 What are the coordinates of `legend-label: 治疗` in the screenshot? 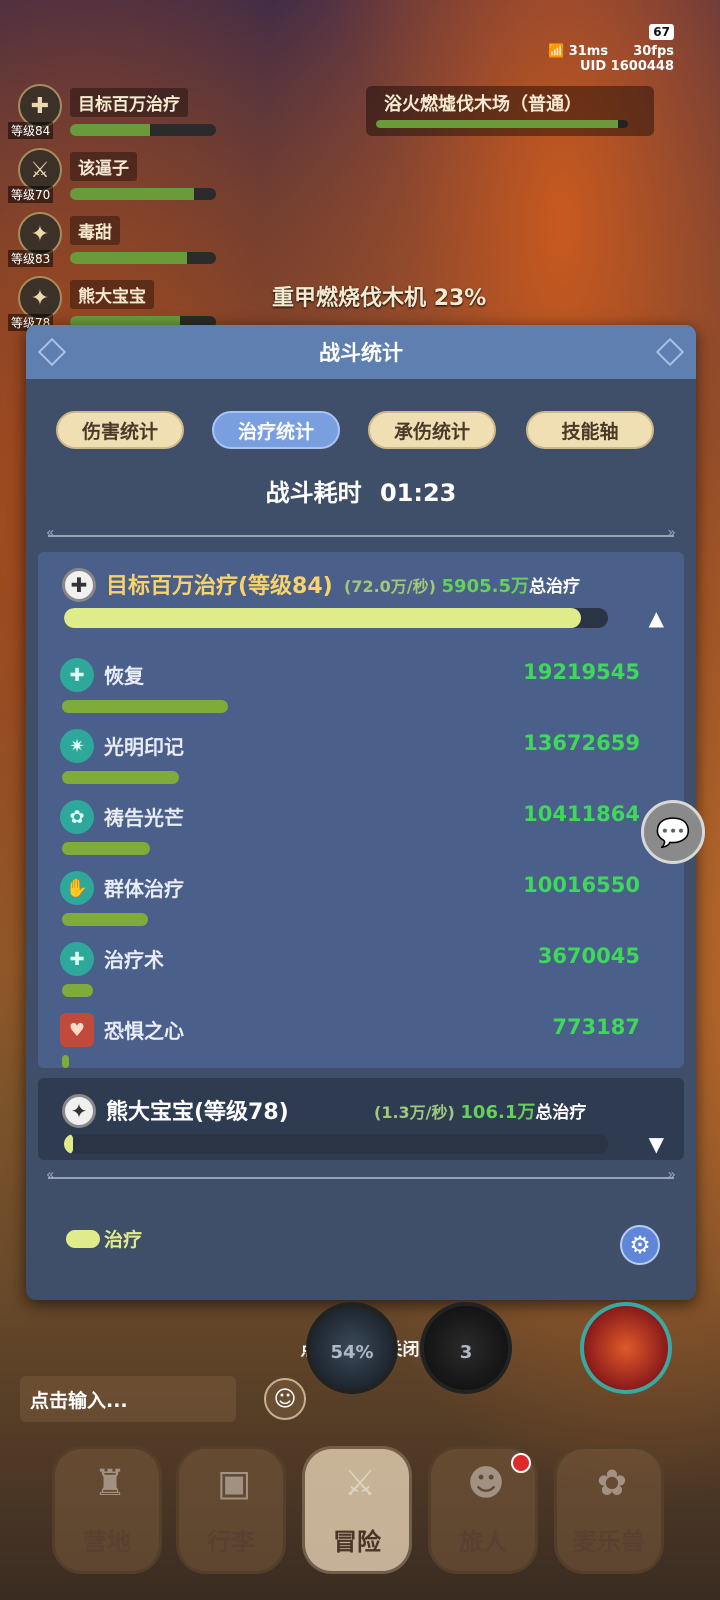 It's located at (123, 1240).